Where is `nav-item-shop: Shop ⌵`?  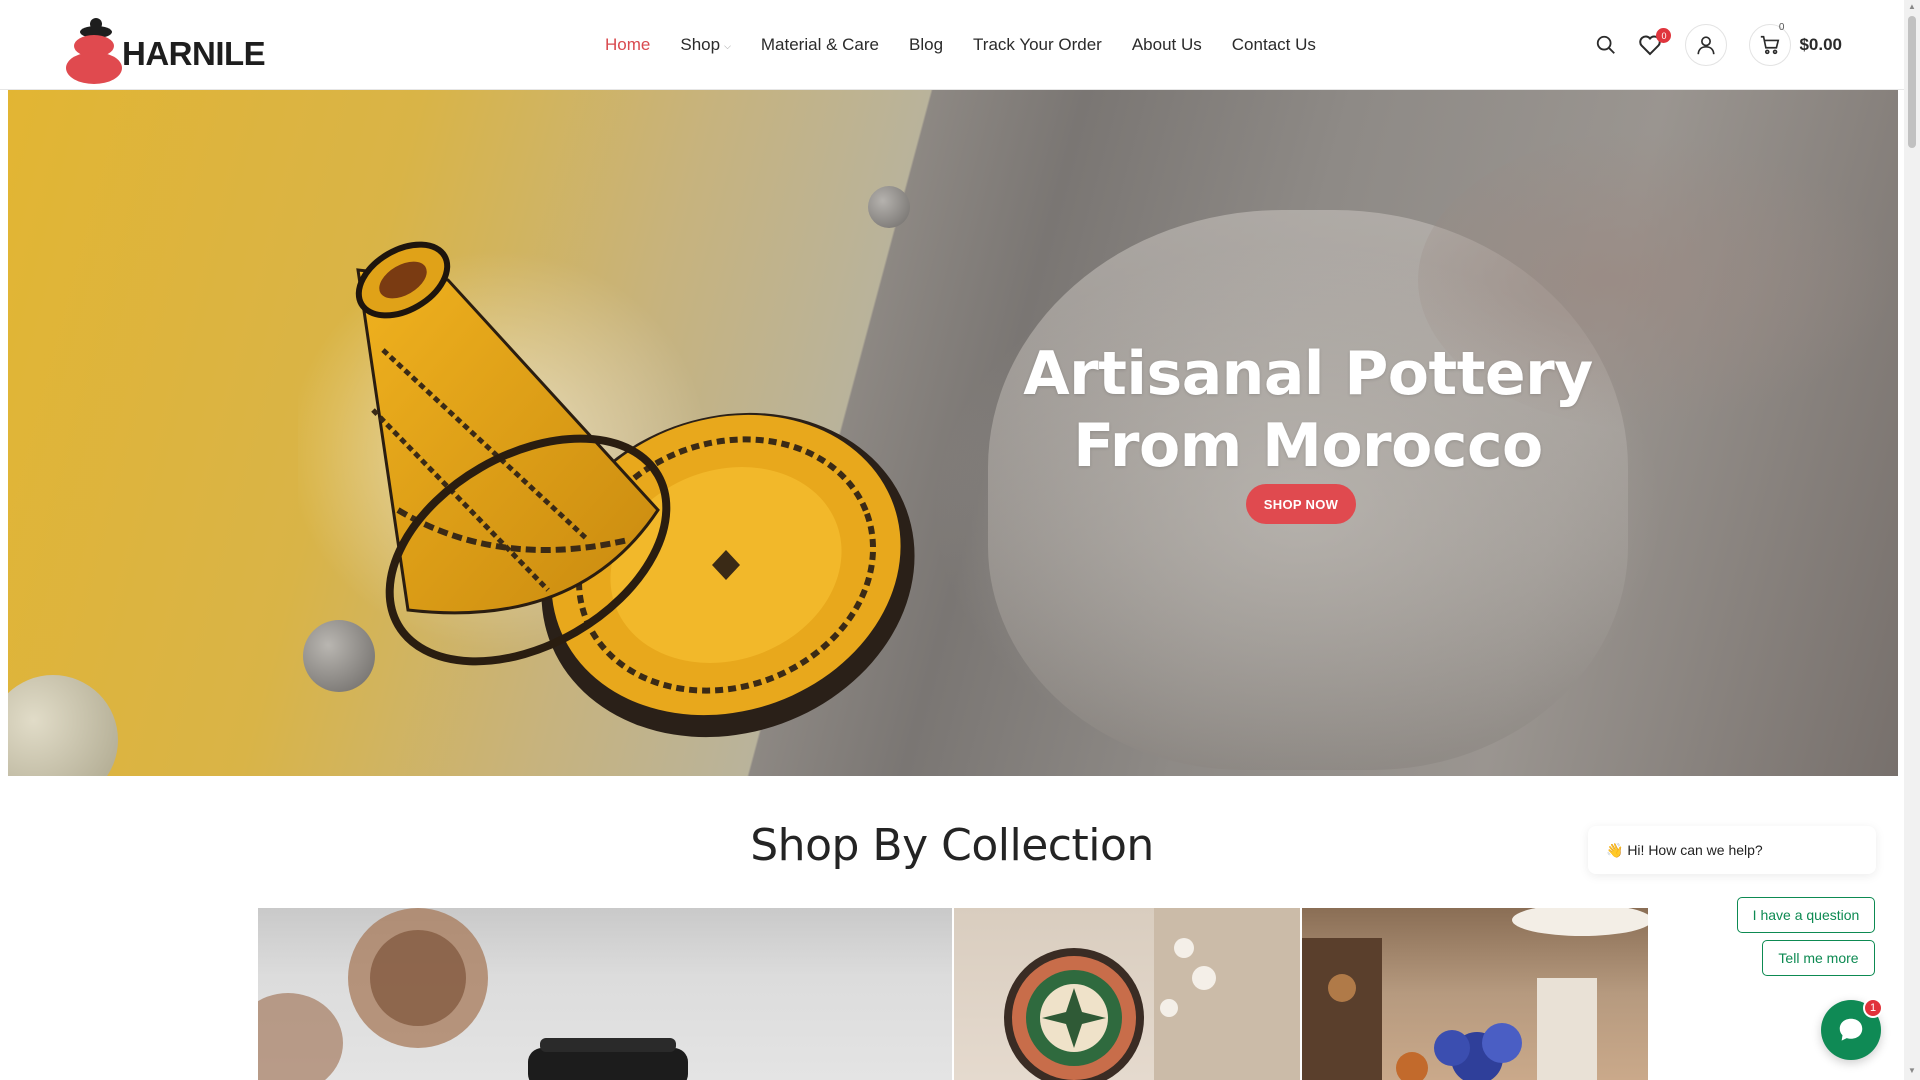 nav-item-shop: Shop ⌵ is located at coordinates (705, 45).